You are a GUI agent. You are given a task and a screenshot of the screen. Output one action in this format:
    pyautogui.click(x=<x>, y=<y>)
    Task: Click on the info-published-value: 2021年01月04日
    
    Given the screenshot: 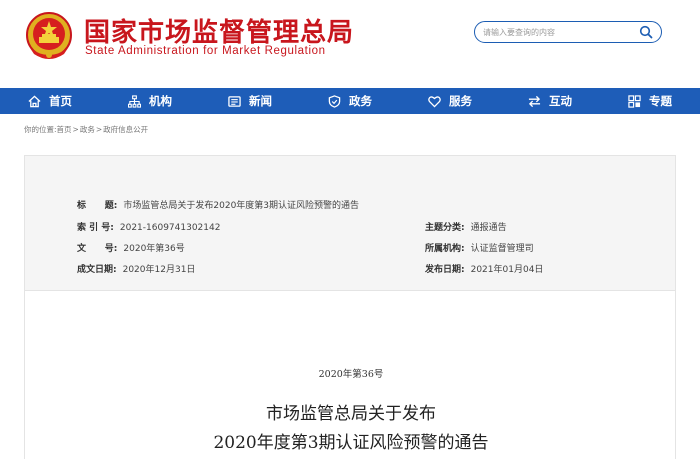 What is the action you would take?
    pyautogui.click(x=507, y=270)
    